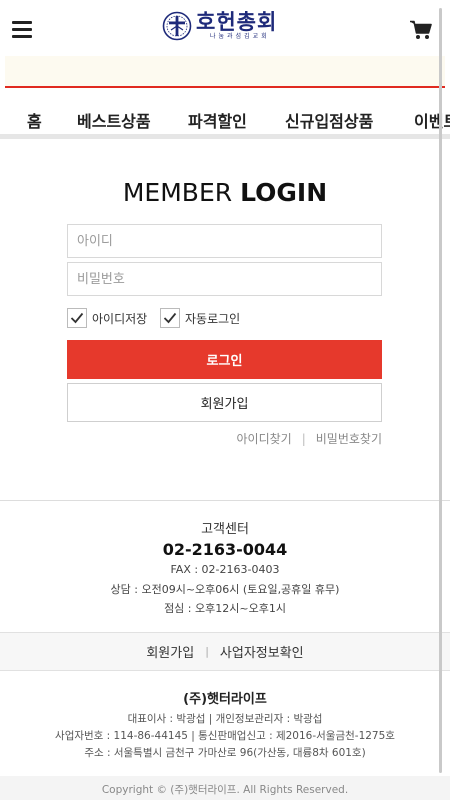 Image resolution: width=450 pixels, height=800 pixels. What do you see at coordinates (217, 120) in the screenshot?
I see `nav-item-discount: 파격할인` at bounding box center [217, 120].